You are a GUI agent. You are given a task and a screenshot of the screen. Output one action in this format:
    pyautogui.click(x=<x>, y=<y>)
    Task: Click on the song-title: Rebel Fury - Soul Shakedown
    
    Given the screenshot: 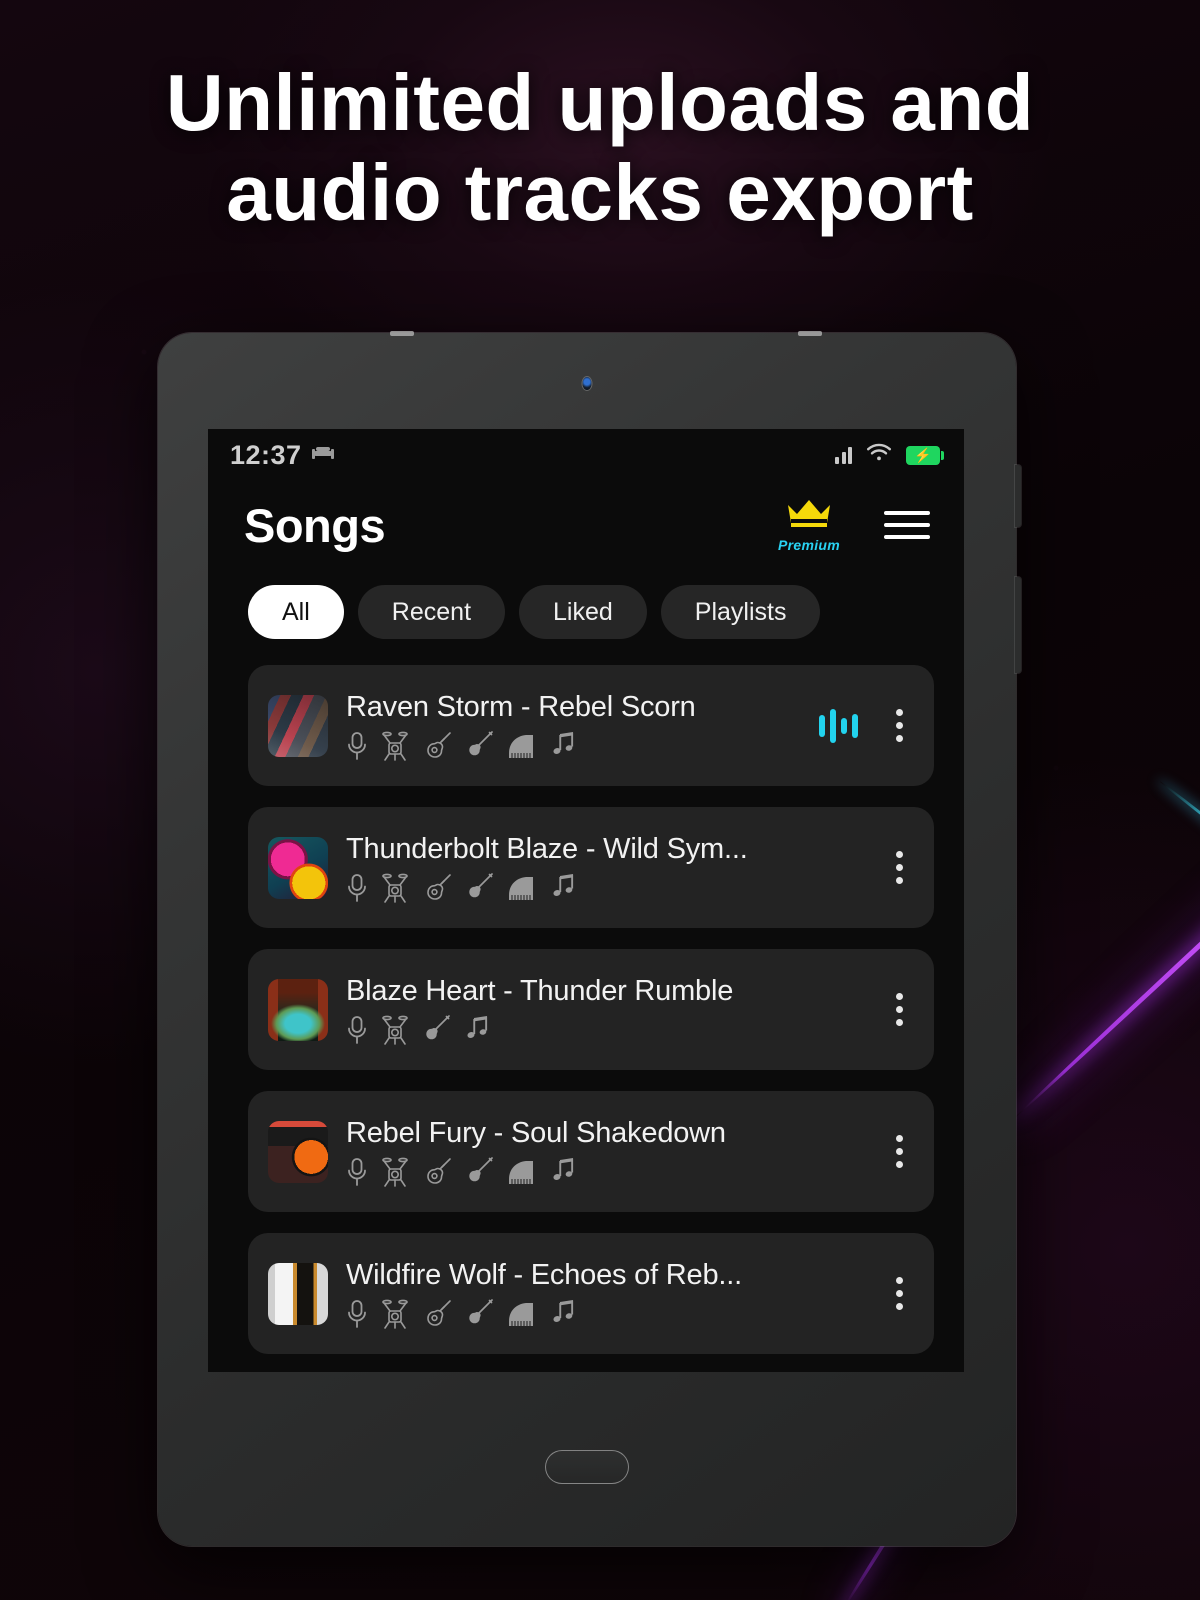 What is the action you would take?
    pyautogui.click(x=536, y=1132)
    